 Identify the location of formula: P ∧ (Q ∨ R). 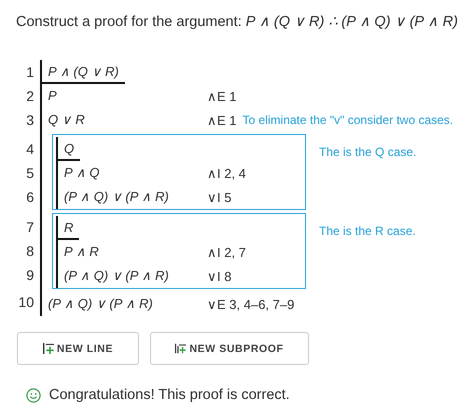
(83, 72).